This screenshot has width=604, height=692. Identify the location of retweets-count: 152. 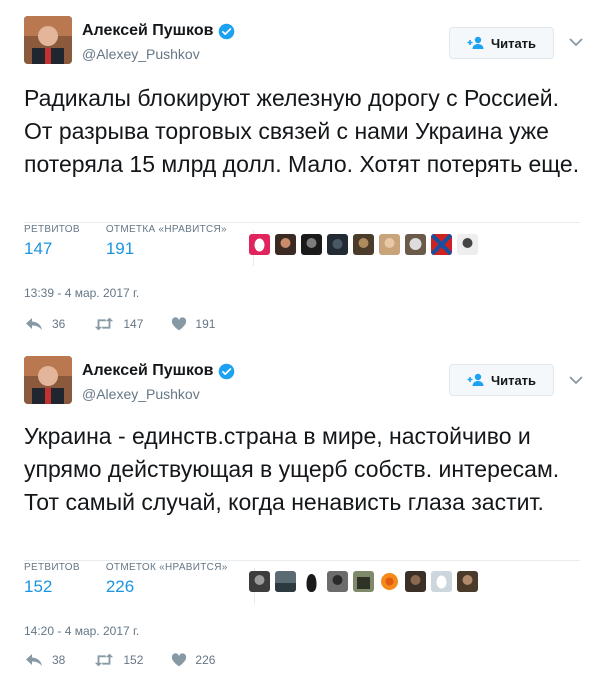
(38, 586).